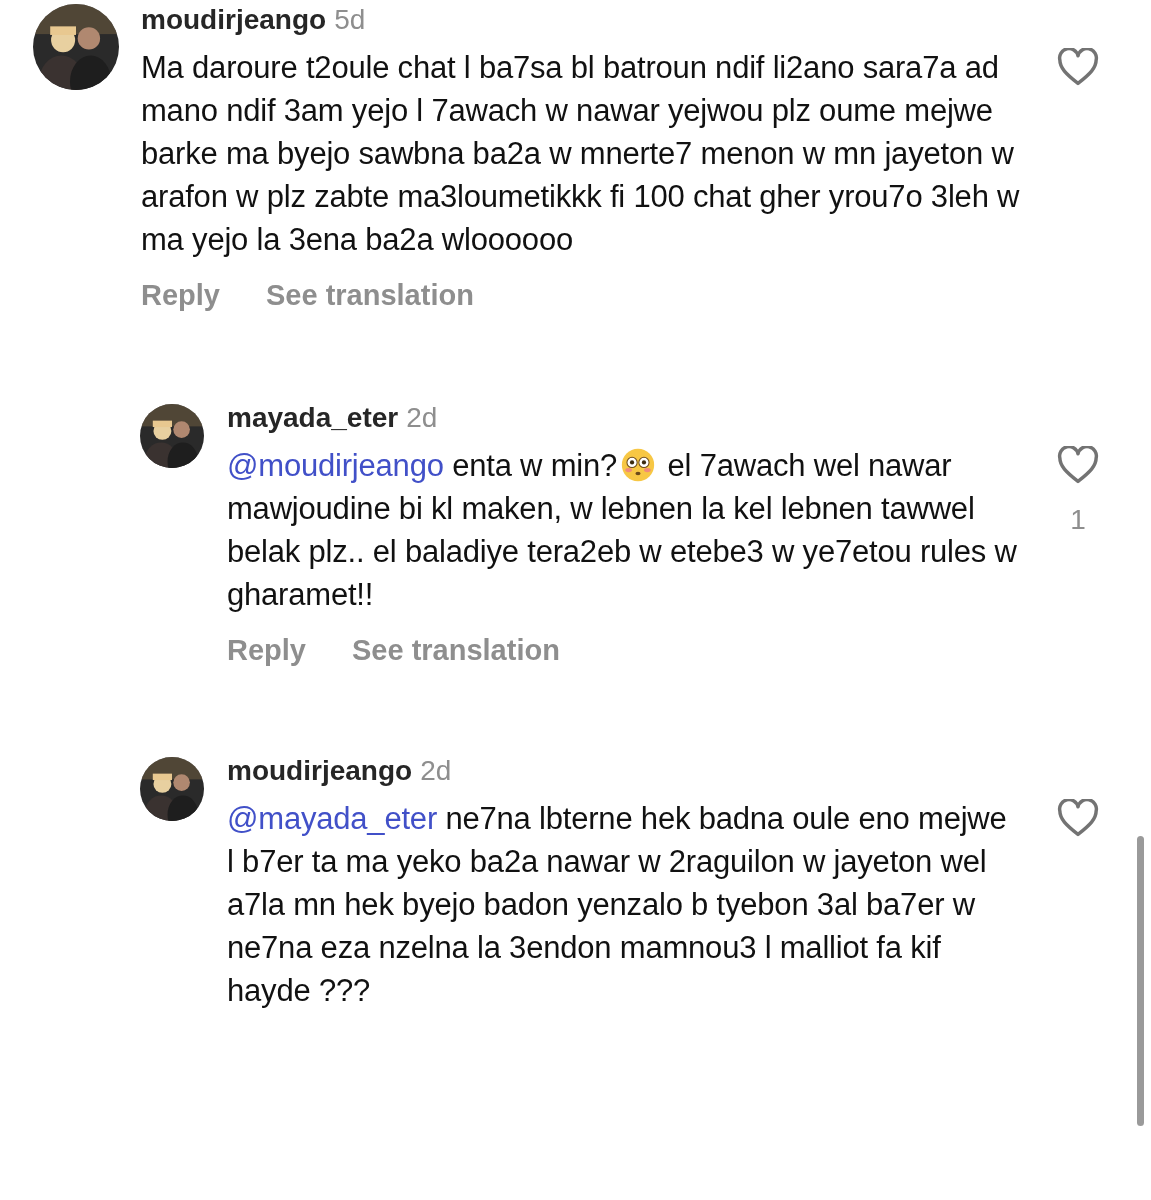  What do you see at coordinates (1078, 520) in the screenshot?
I see `like-count: 1` at bounding box center [1078, 520].